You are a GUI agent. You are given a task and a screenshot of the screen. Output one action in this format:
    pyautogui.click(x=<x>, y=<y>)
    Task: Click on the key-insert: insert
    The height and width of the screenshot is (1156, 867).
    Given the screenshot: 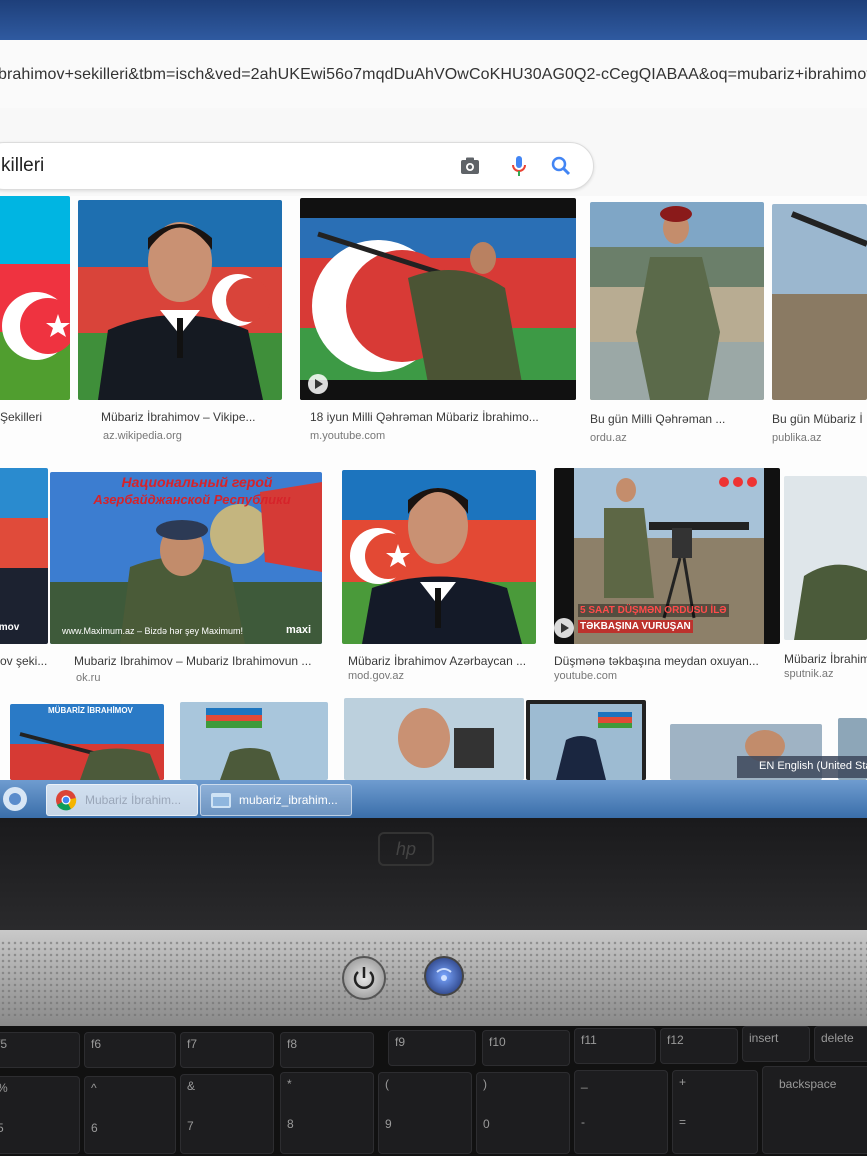 What is the action you would take?
    pyautogui.click(x=776, y=1044)
    